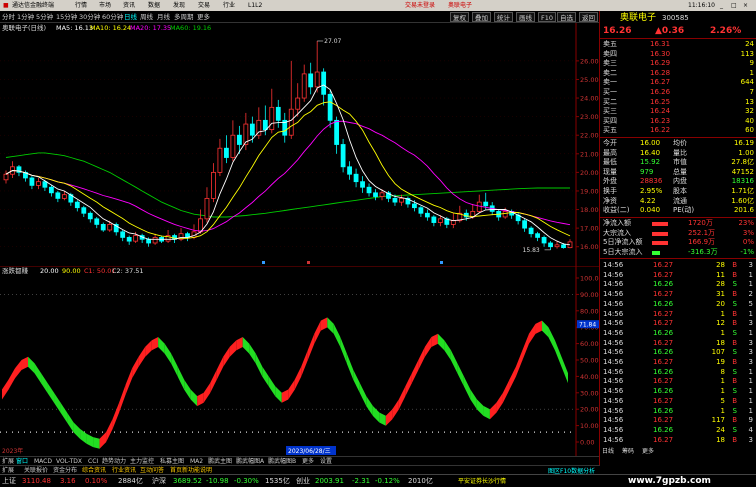 This screenshot has height=487, width=756. What do you see at coordinates (105, 5) in the screenshot?
I see `menu-market: 市场` at bounding box center [105, 5].